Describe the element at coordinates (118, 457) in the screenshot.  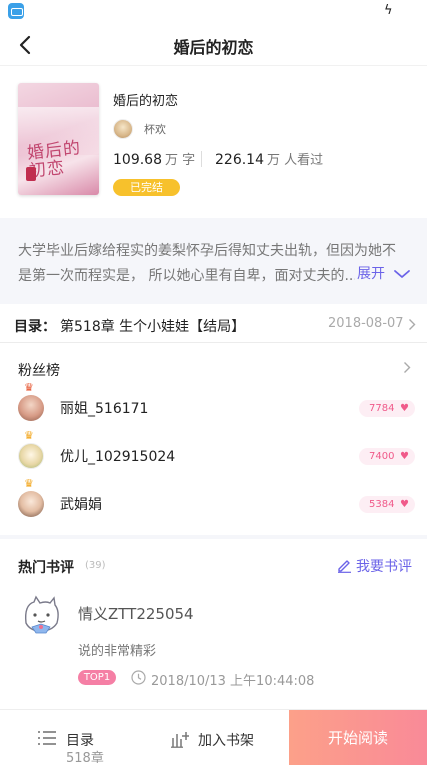
I see `fan-name: 优儿_102915024` at that location.